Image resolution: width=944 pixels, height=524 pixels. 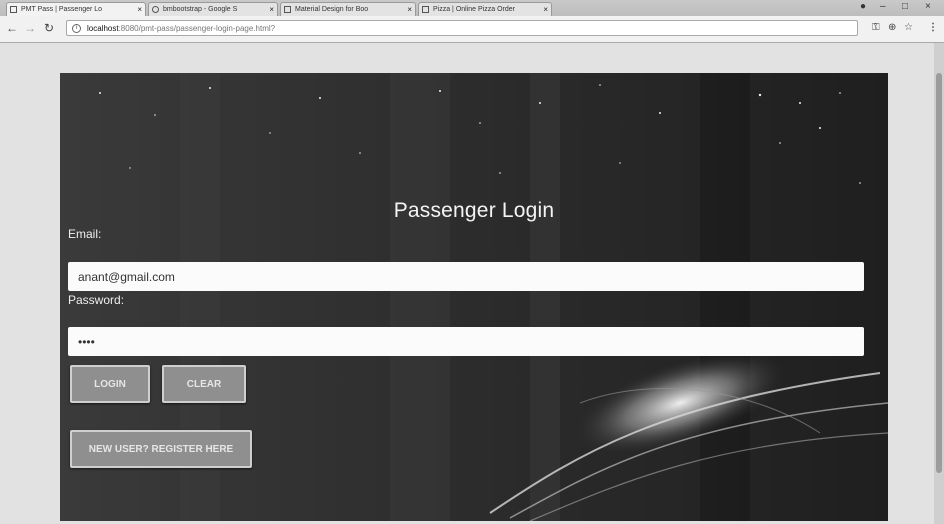 I want to click on tab-material-design: Material Design for Boo ×, so click(x=348, y=9).